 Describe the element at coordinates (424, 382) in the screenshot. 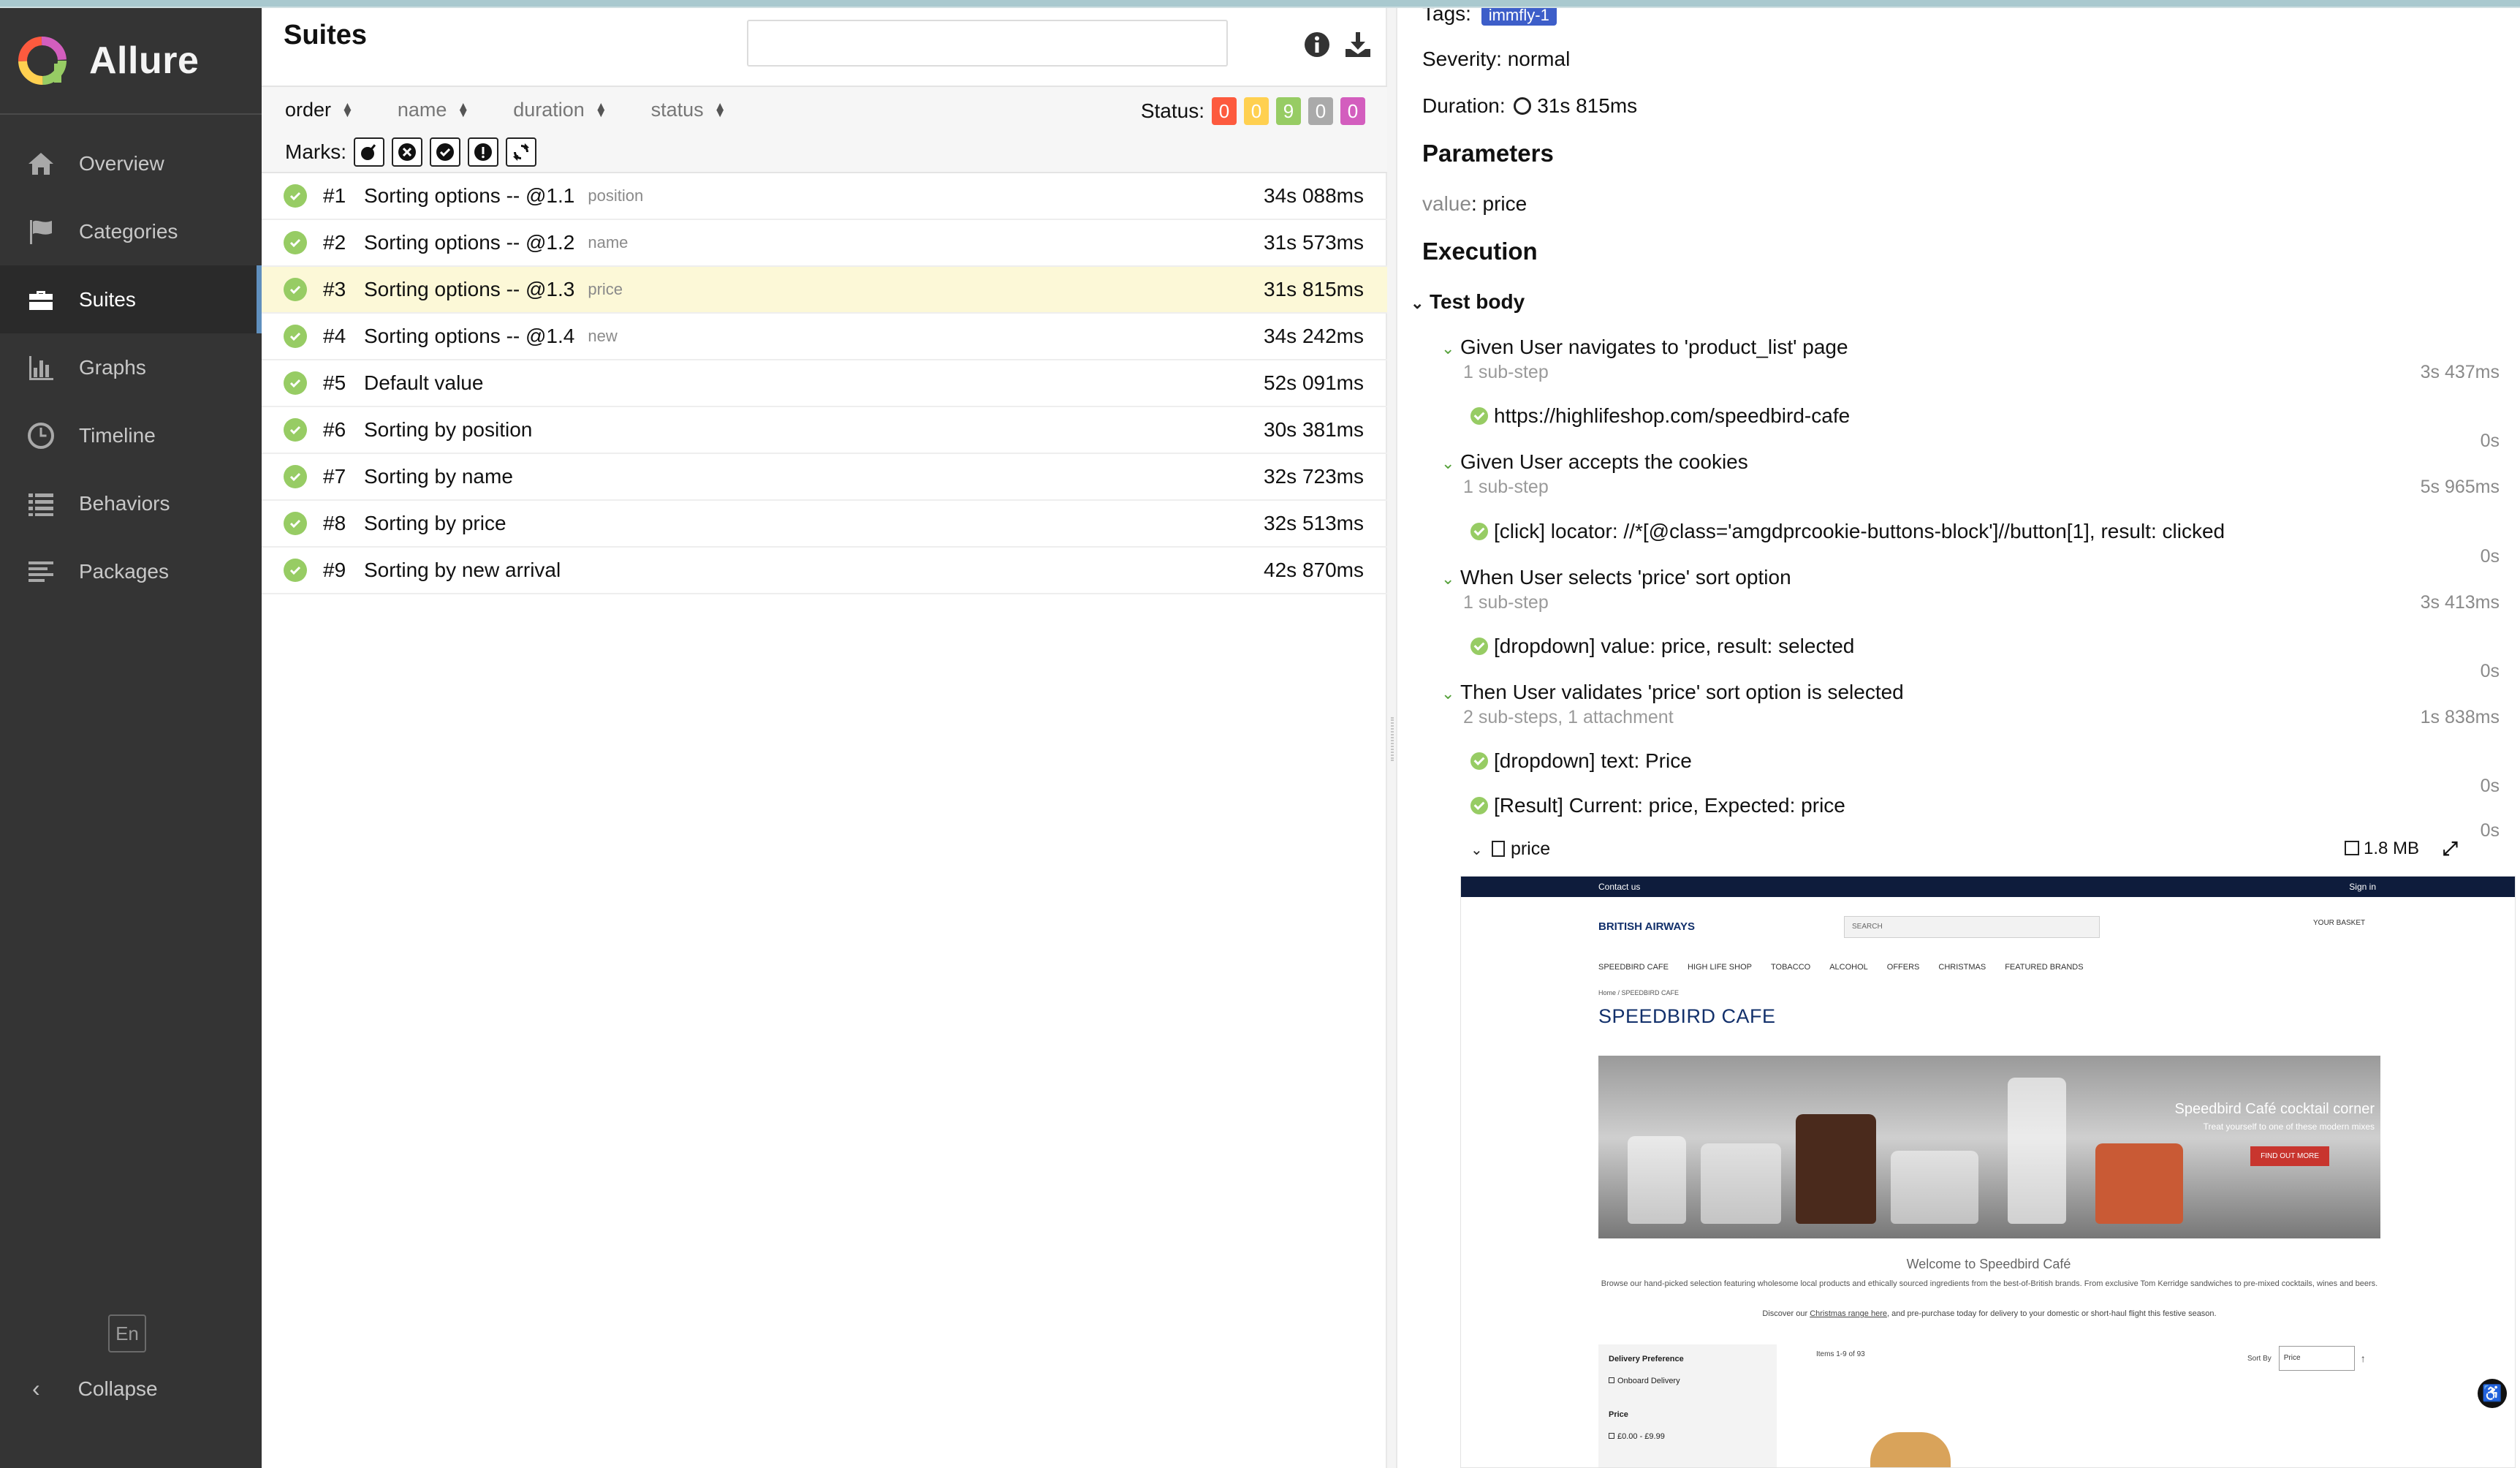

I see `test-name: Default value` at that location.